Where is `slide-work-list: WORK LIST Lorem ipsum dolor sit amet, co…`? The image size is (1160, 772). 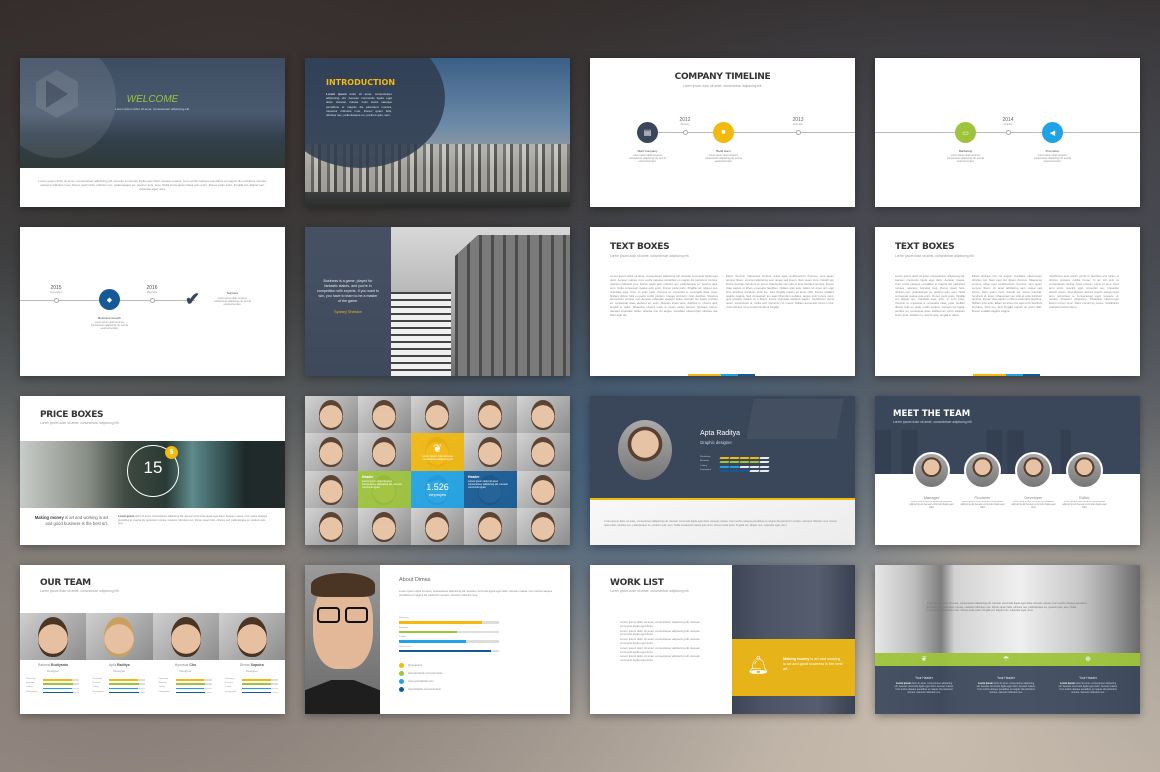 slide-work-list: WORK LIST Lorem ipsum dolor sit amet, co… is located at coordinates (722, 639).